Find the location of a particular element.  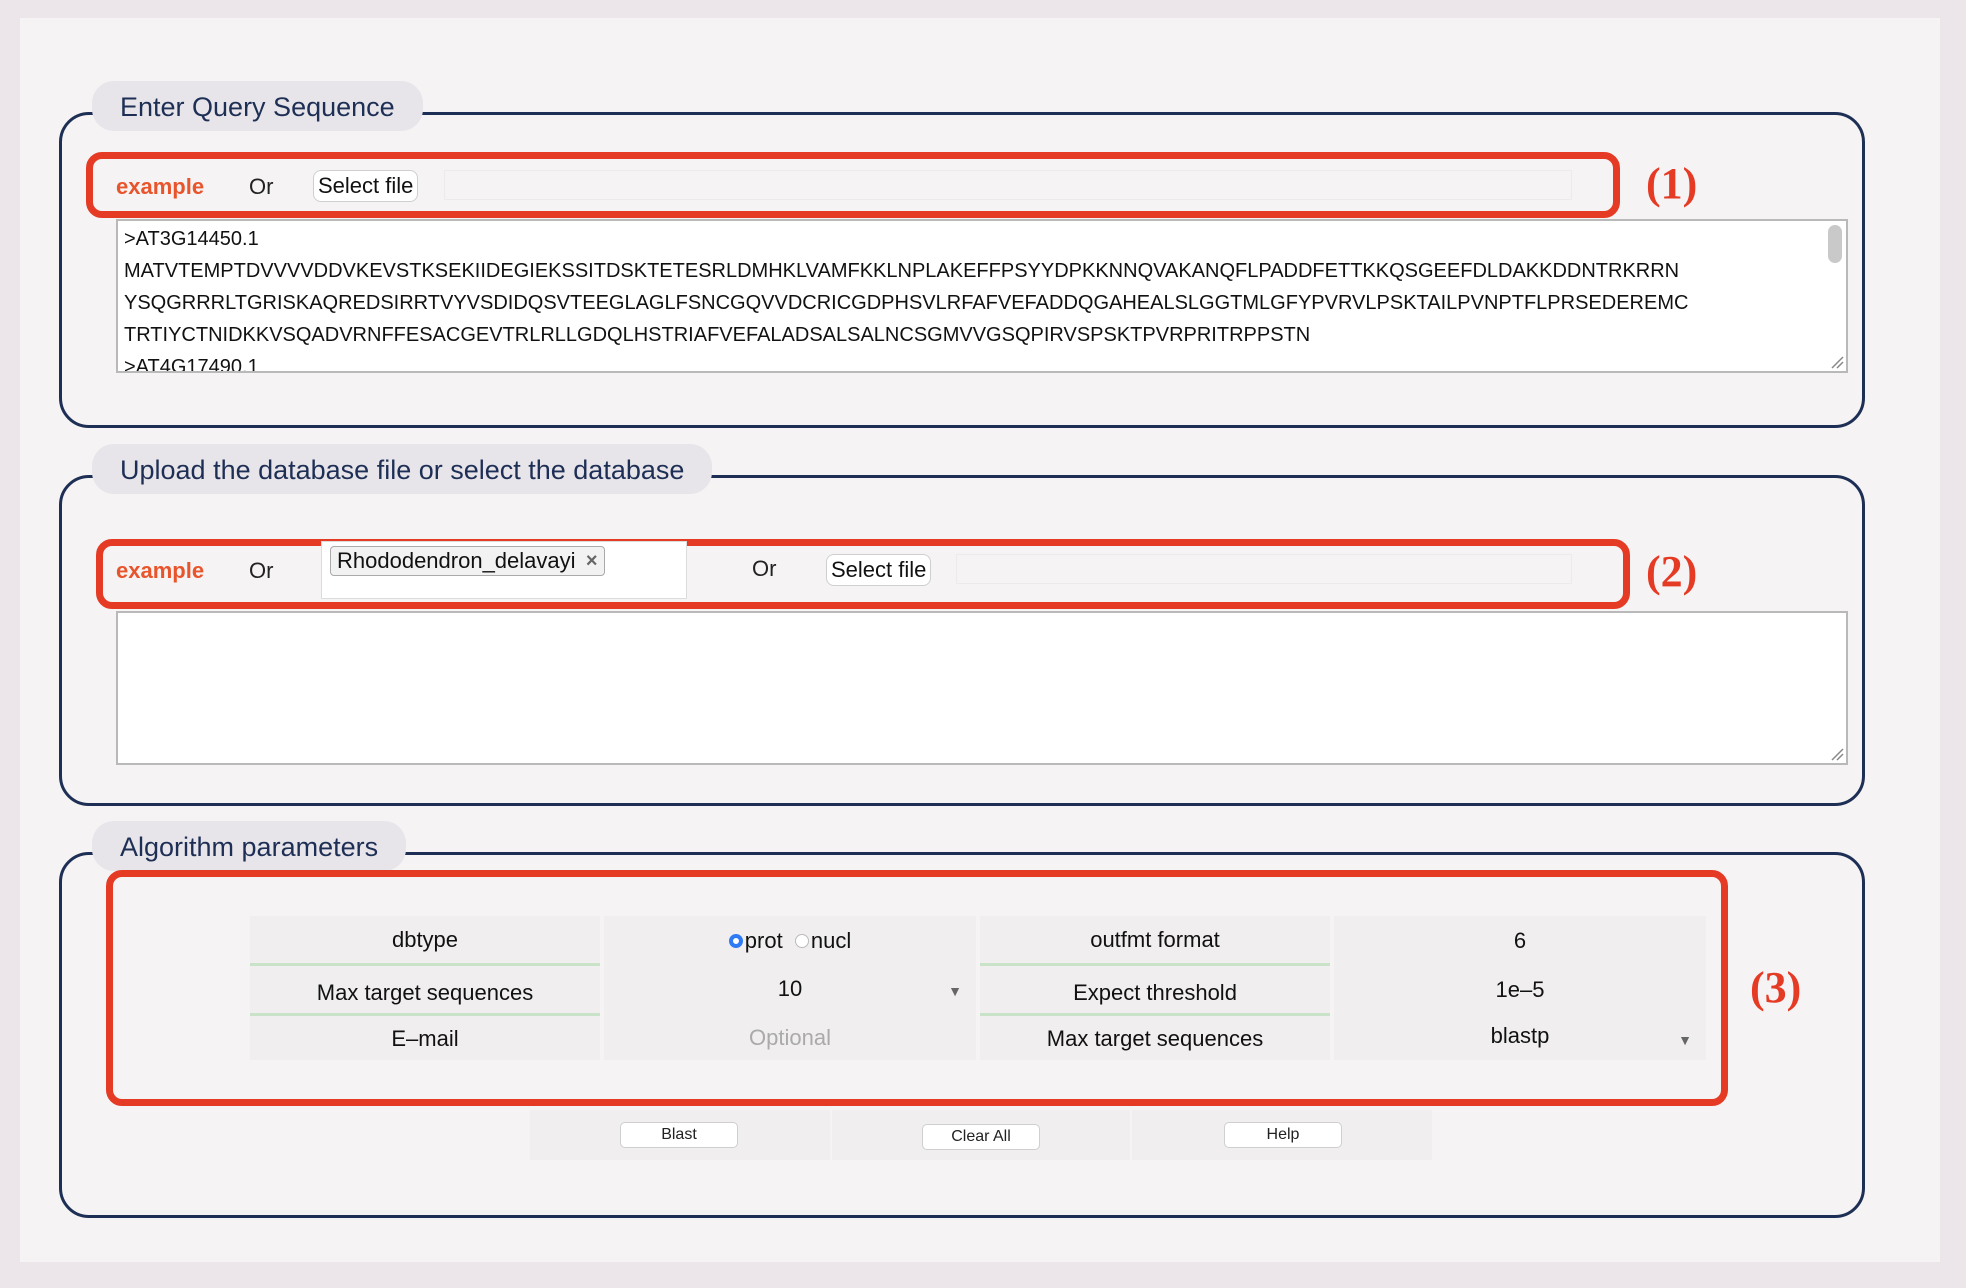

database-select-file-button: Select file is located at coordinates (879, 570).